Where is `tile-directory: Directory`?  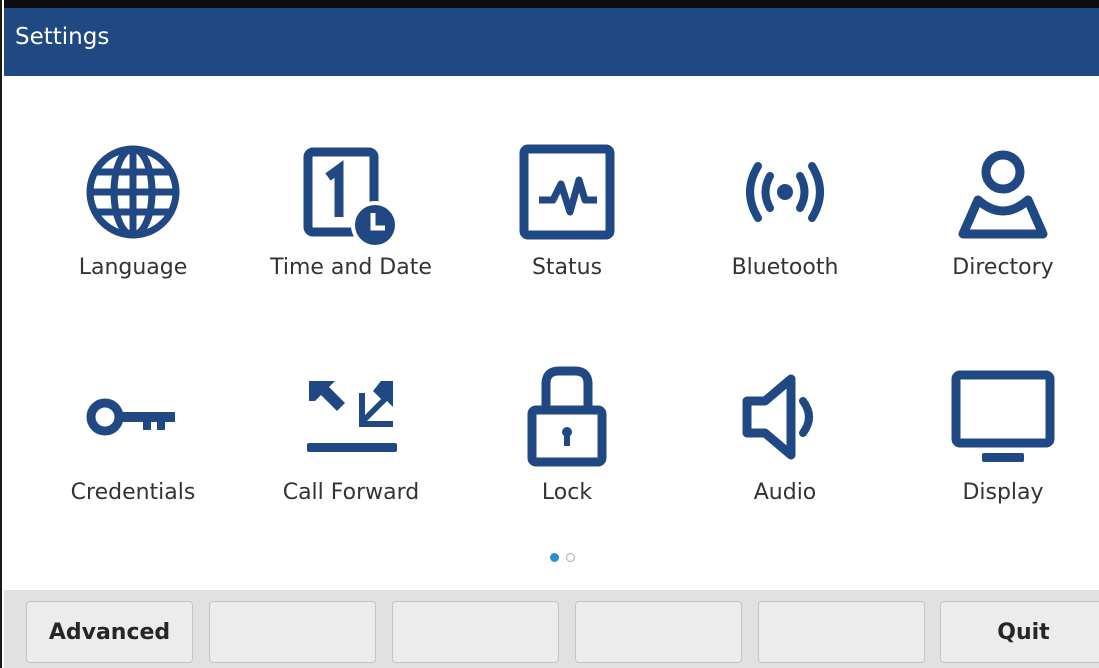
tile-directory: Directory is located at coordinates (1001, 222).